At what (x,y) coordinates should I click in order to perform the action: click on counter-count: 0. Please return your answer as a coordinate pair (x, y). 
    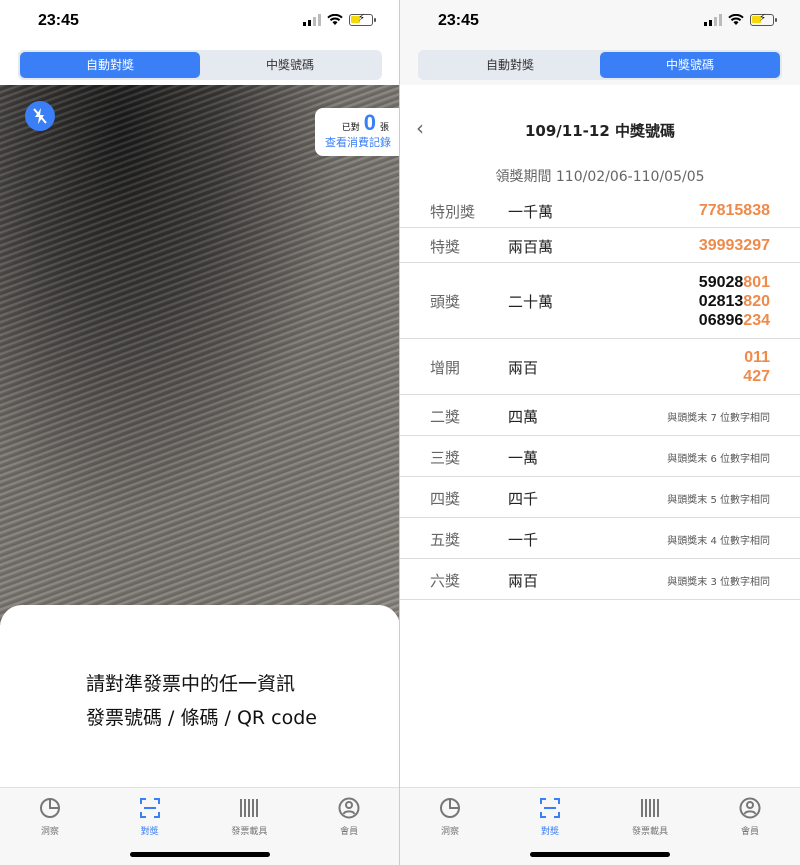
    Looking at the image, I should click on (369, 122).